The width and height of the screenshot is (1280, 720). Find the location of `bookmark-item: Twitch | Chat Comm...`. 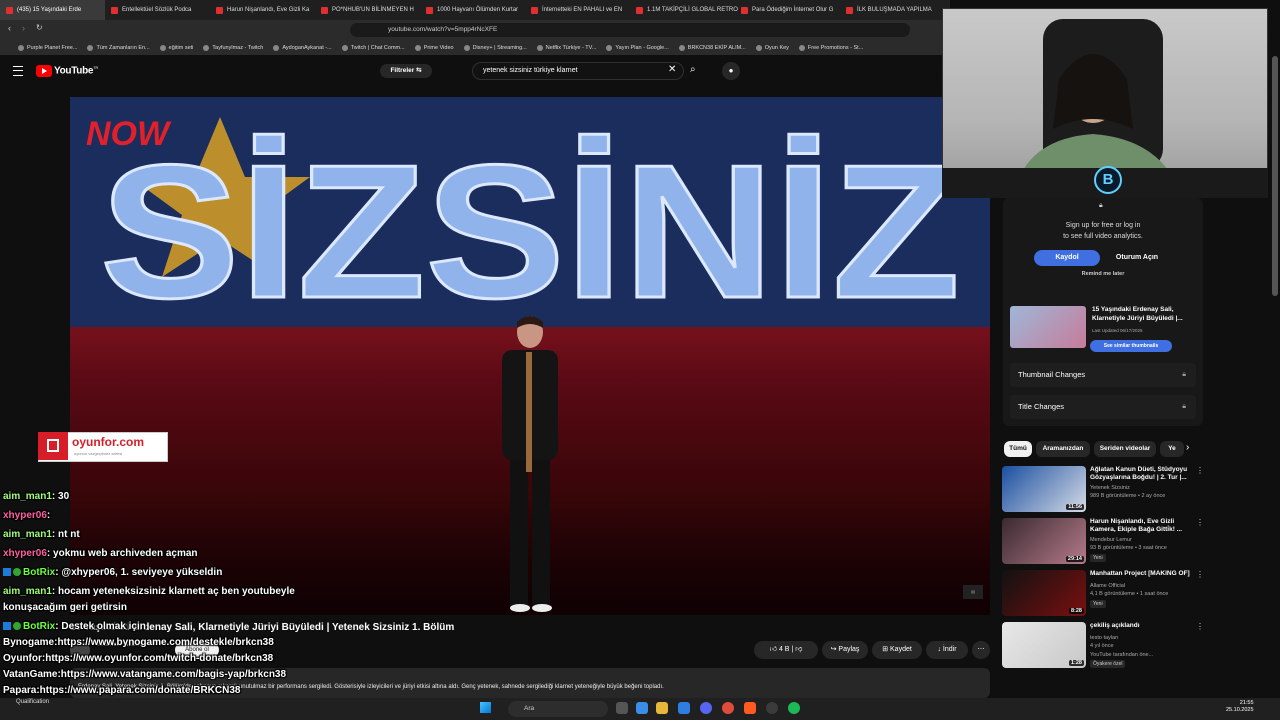

bookmark-item: Twitch | Chat Comm... is located at coordinates (373, 47).